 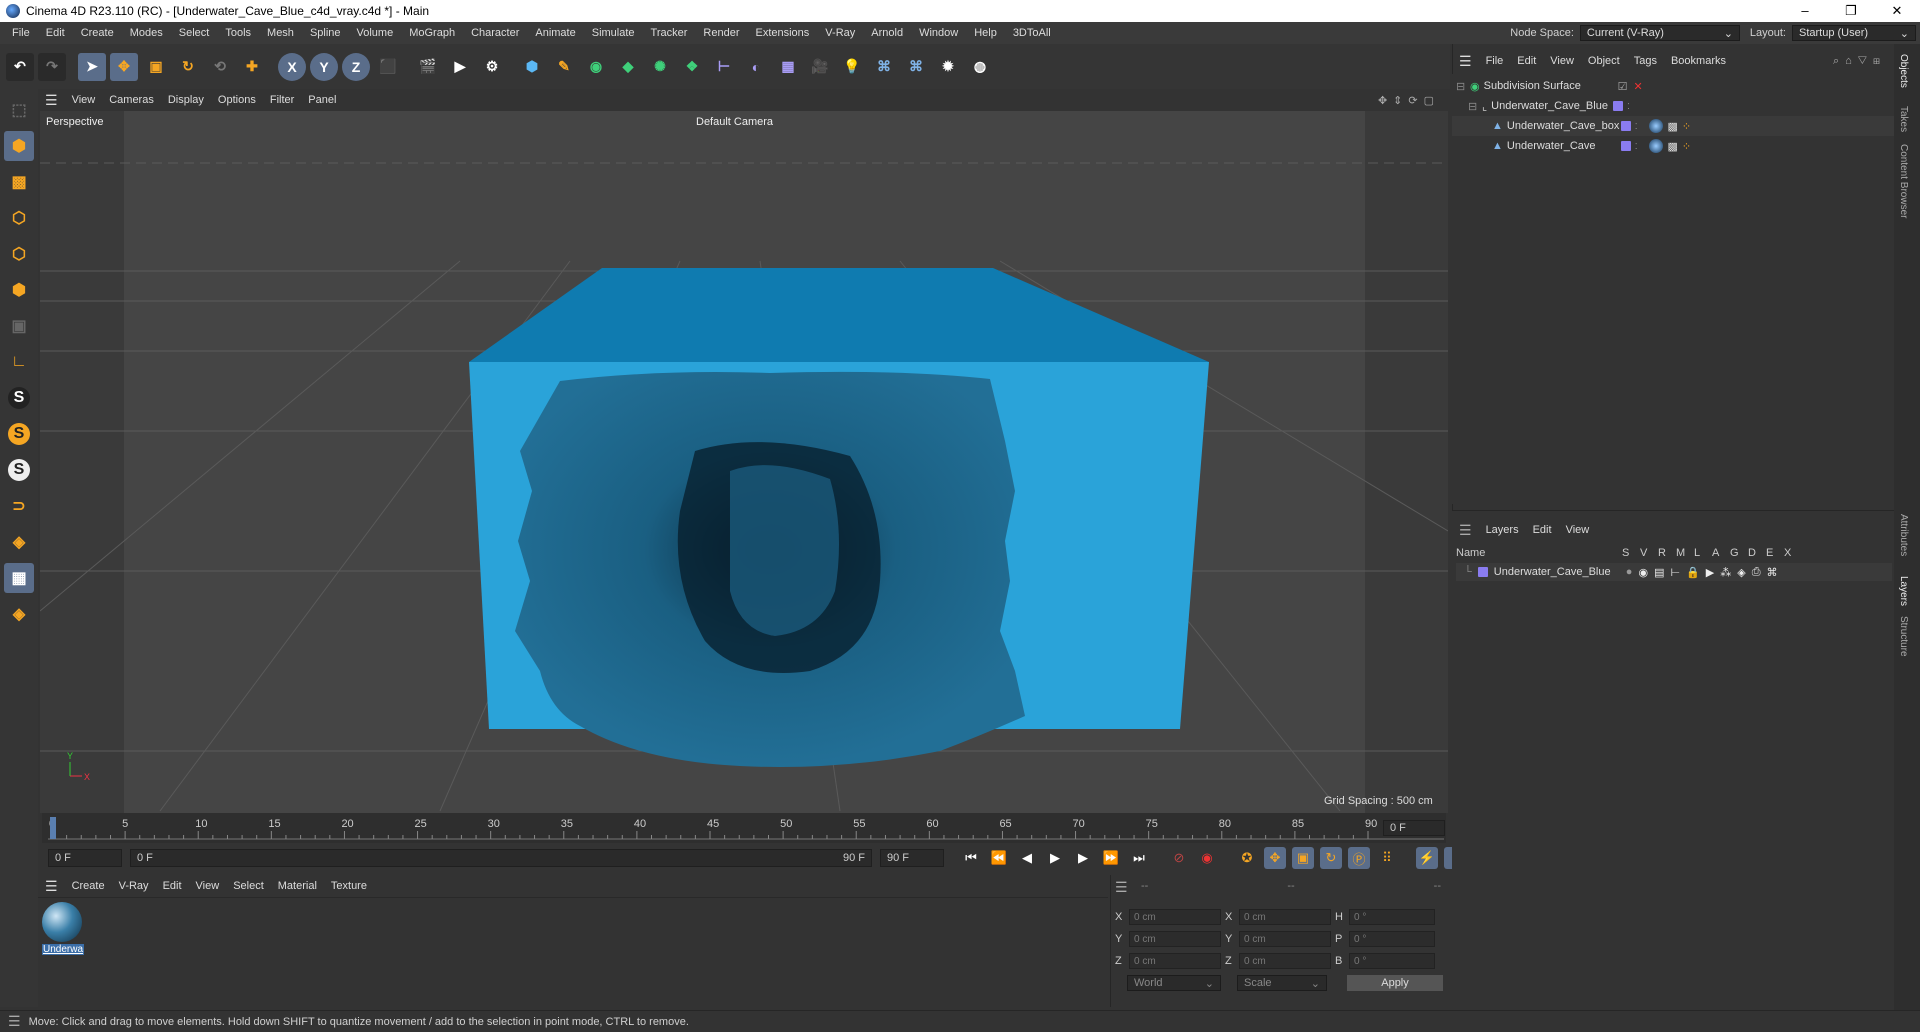 What do you see at coordinates (1387, 858) in the screenshot?
I see `key-pla-button: ⠿` at bounding box center [1387, 858].